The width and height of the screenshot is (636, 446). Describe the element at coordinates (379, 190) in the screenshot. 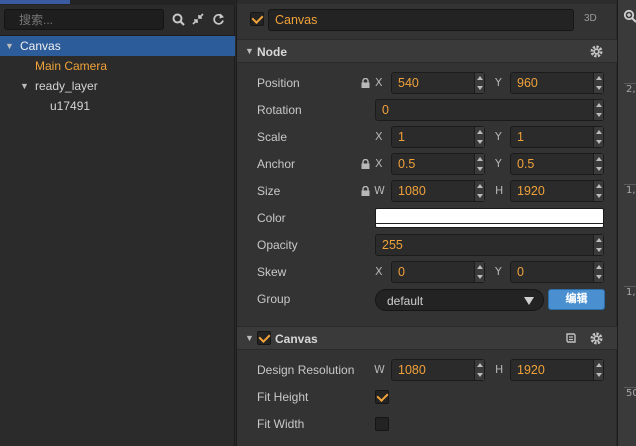

I see `size-w-axis-label: W` at that location.